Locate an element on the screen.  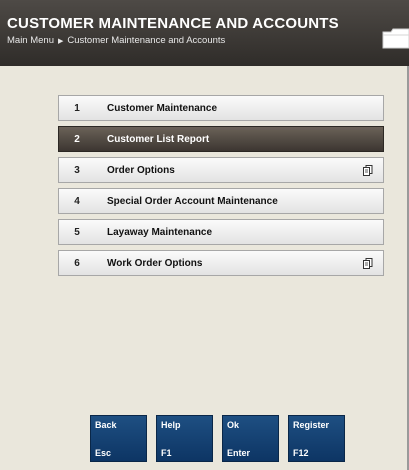
breadcrumb-current: Customer Maintenance and Accounts is located at coordinates (146, 40).